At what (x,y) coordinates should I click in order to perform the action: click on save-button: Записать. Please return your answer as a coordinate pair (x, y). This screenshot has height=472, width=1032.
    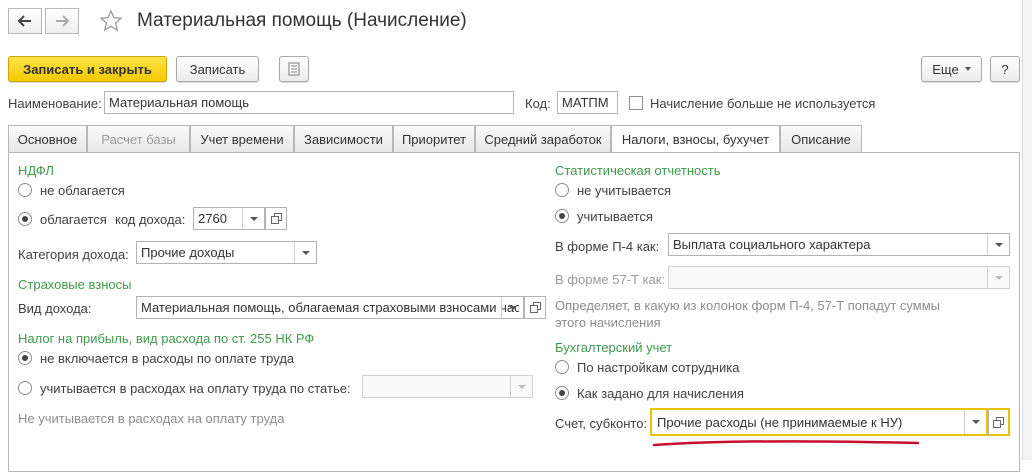
    Looking at the image, I should click on (217, 69).